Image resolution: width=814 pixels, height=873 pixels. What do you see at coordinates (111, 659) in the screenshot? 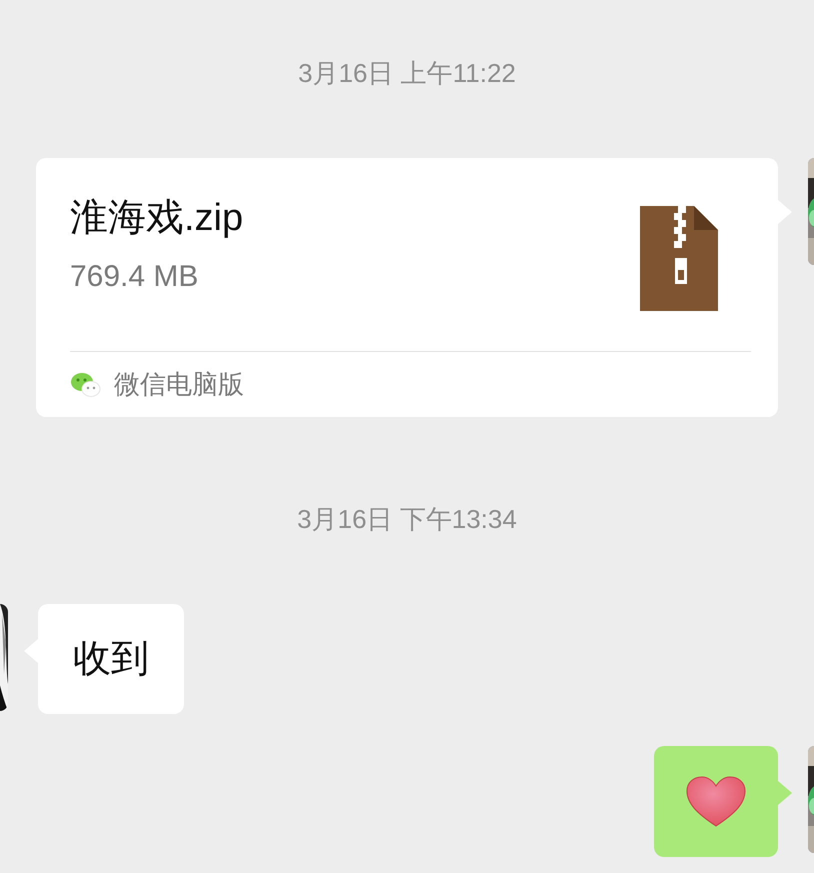
I see `message-bubble: 收到` at bounding box center [111, 659].